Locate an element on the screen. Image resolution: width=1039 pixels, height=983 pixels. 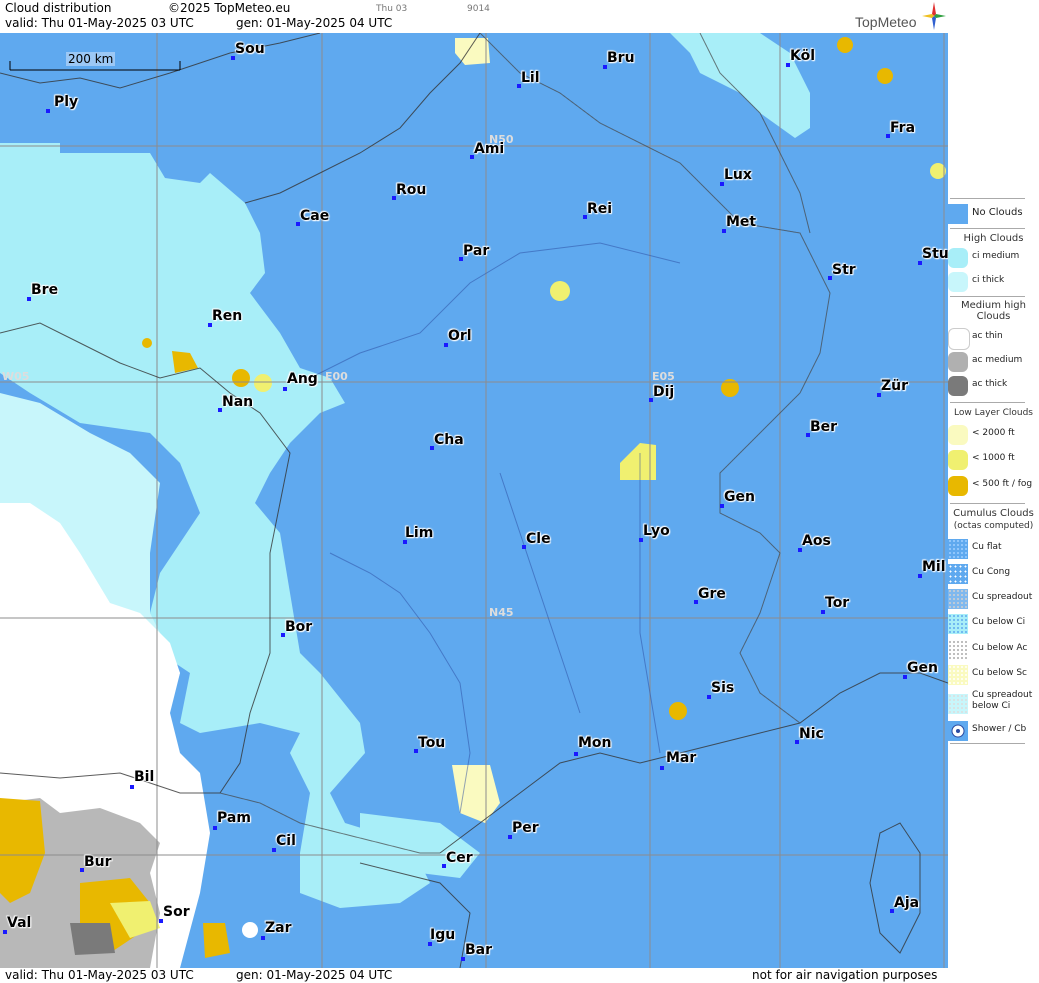
city-label-bar: Bar is located at coordinates (478, 950).